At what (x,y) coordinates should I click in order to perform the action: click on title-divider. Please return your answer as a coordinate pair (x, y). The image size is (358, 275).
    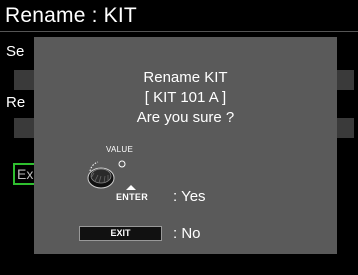
    Looking at the image, I should click on (179, 31).